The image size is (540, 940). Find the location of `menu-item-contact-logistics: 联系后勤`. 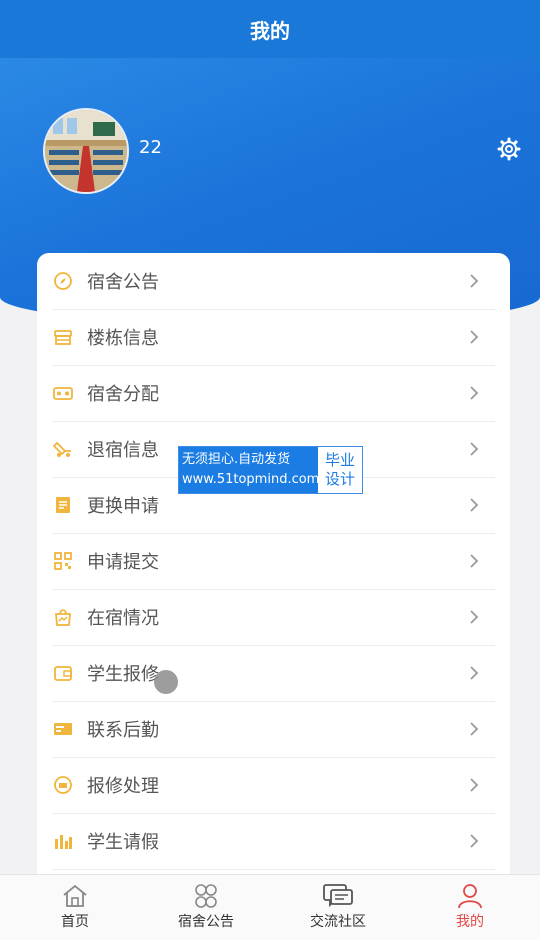

menu-item-contact-logistics: 联系后勤 is located at coordinates (273, 729).